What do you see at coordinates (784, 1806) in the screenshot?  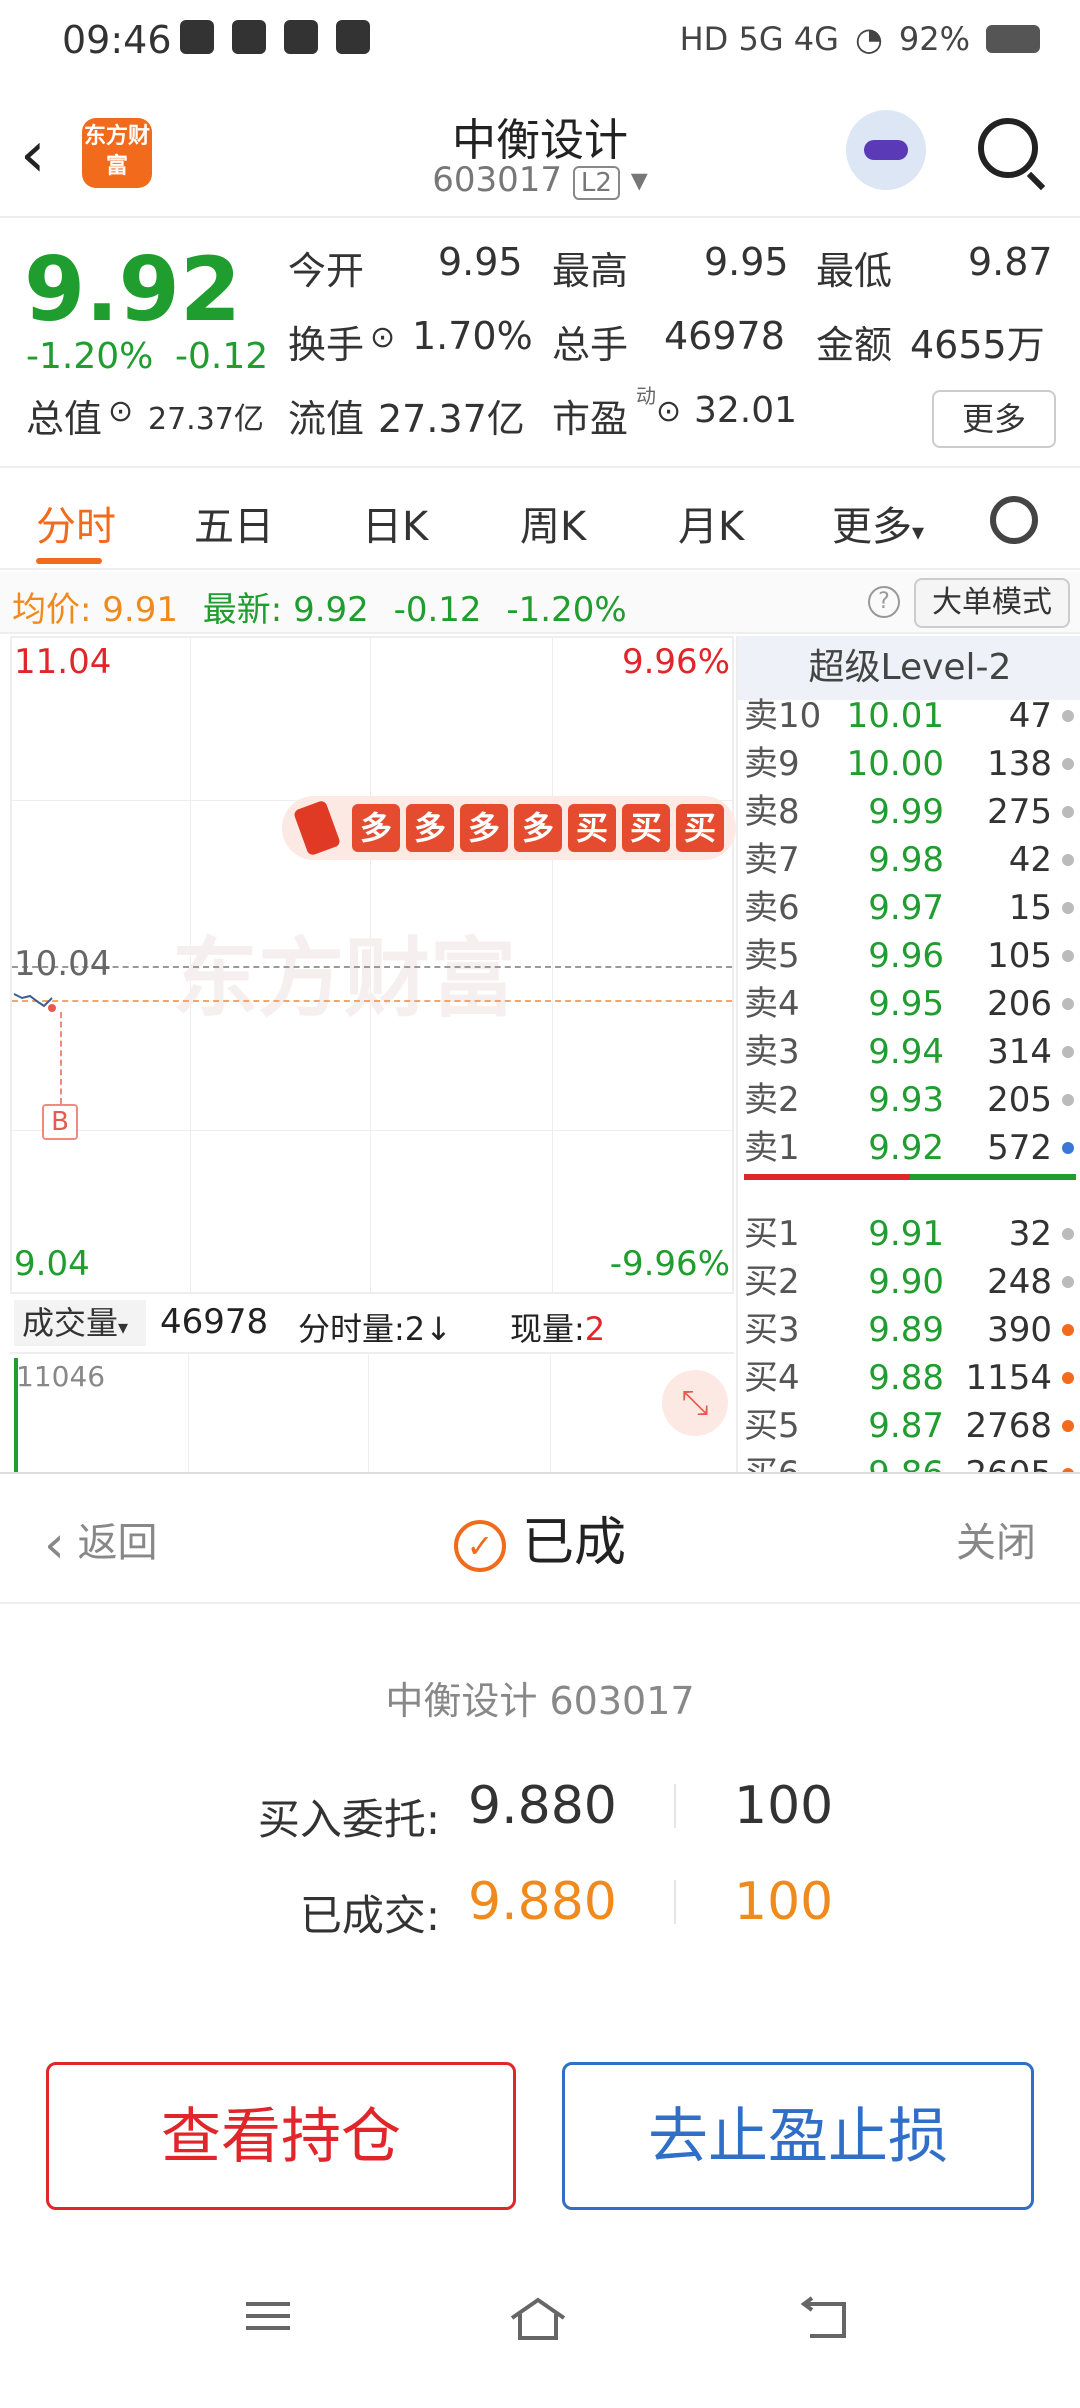 I see `order-quantity: 100` at bounding box center [784, 1806].